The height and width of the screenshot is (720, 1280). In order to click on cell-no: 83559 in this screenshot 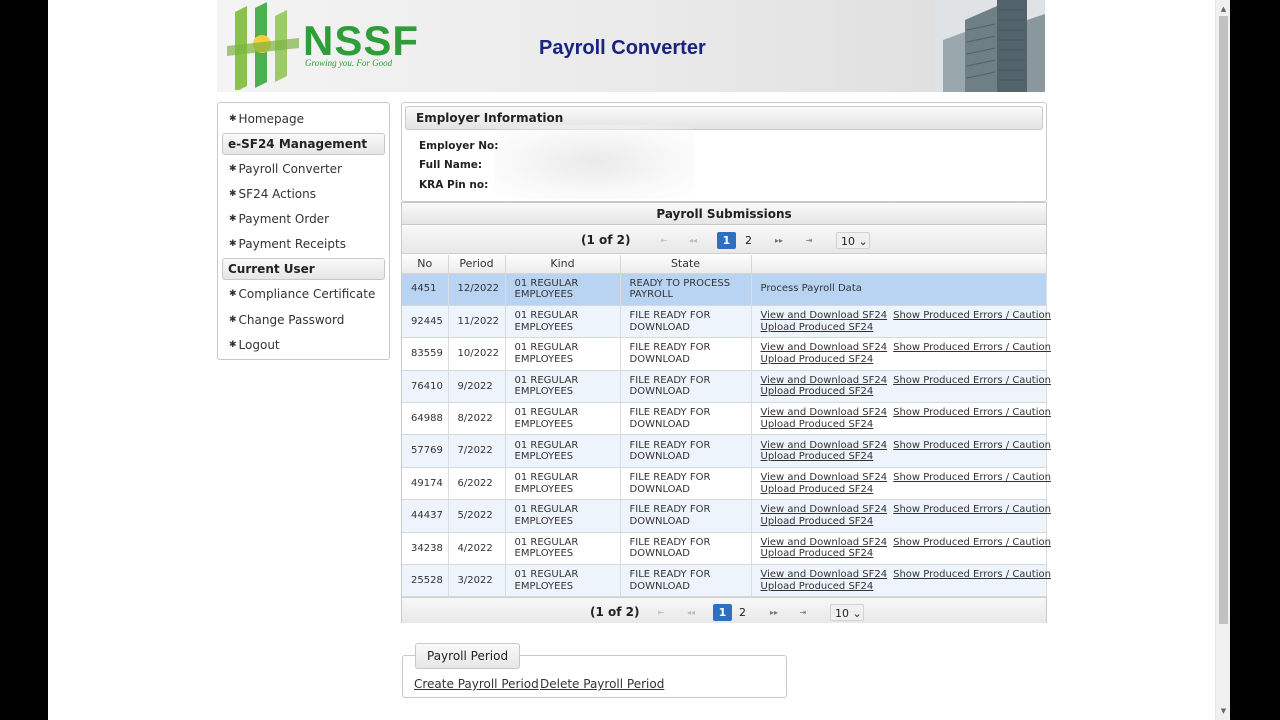, I will do `click(425, 354)`.